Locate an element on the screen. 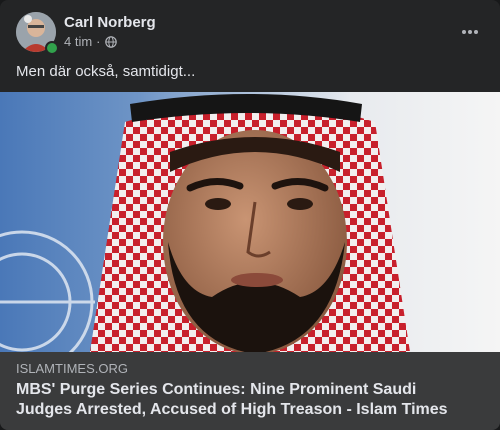 This screenshot has height=430, width=500. link-domain: ISLAMTIMES.ORG is located at coordinates (72, 368).